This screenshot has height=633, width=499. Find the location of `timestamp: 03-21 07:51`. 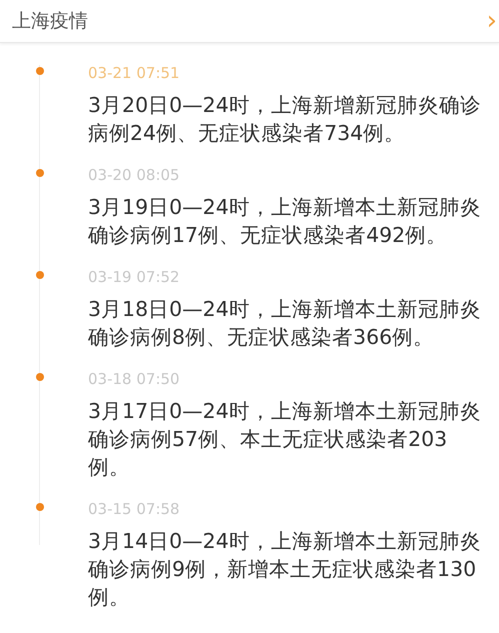

timestamp: 03-21 07:51 is located at coordinates (134, 73).